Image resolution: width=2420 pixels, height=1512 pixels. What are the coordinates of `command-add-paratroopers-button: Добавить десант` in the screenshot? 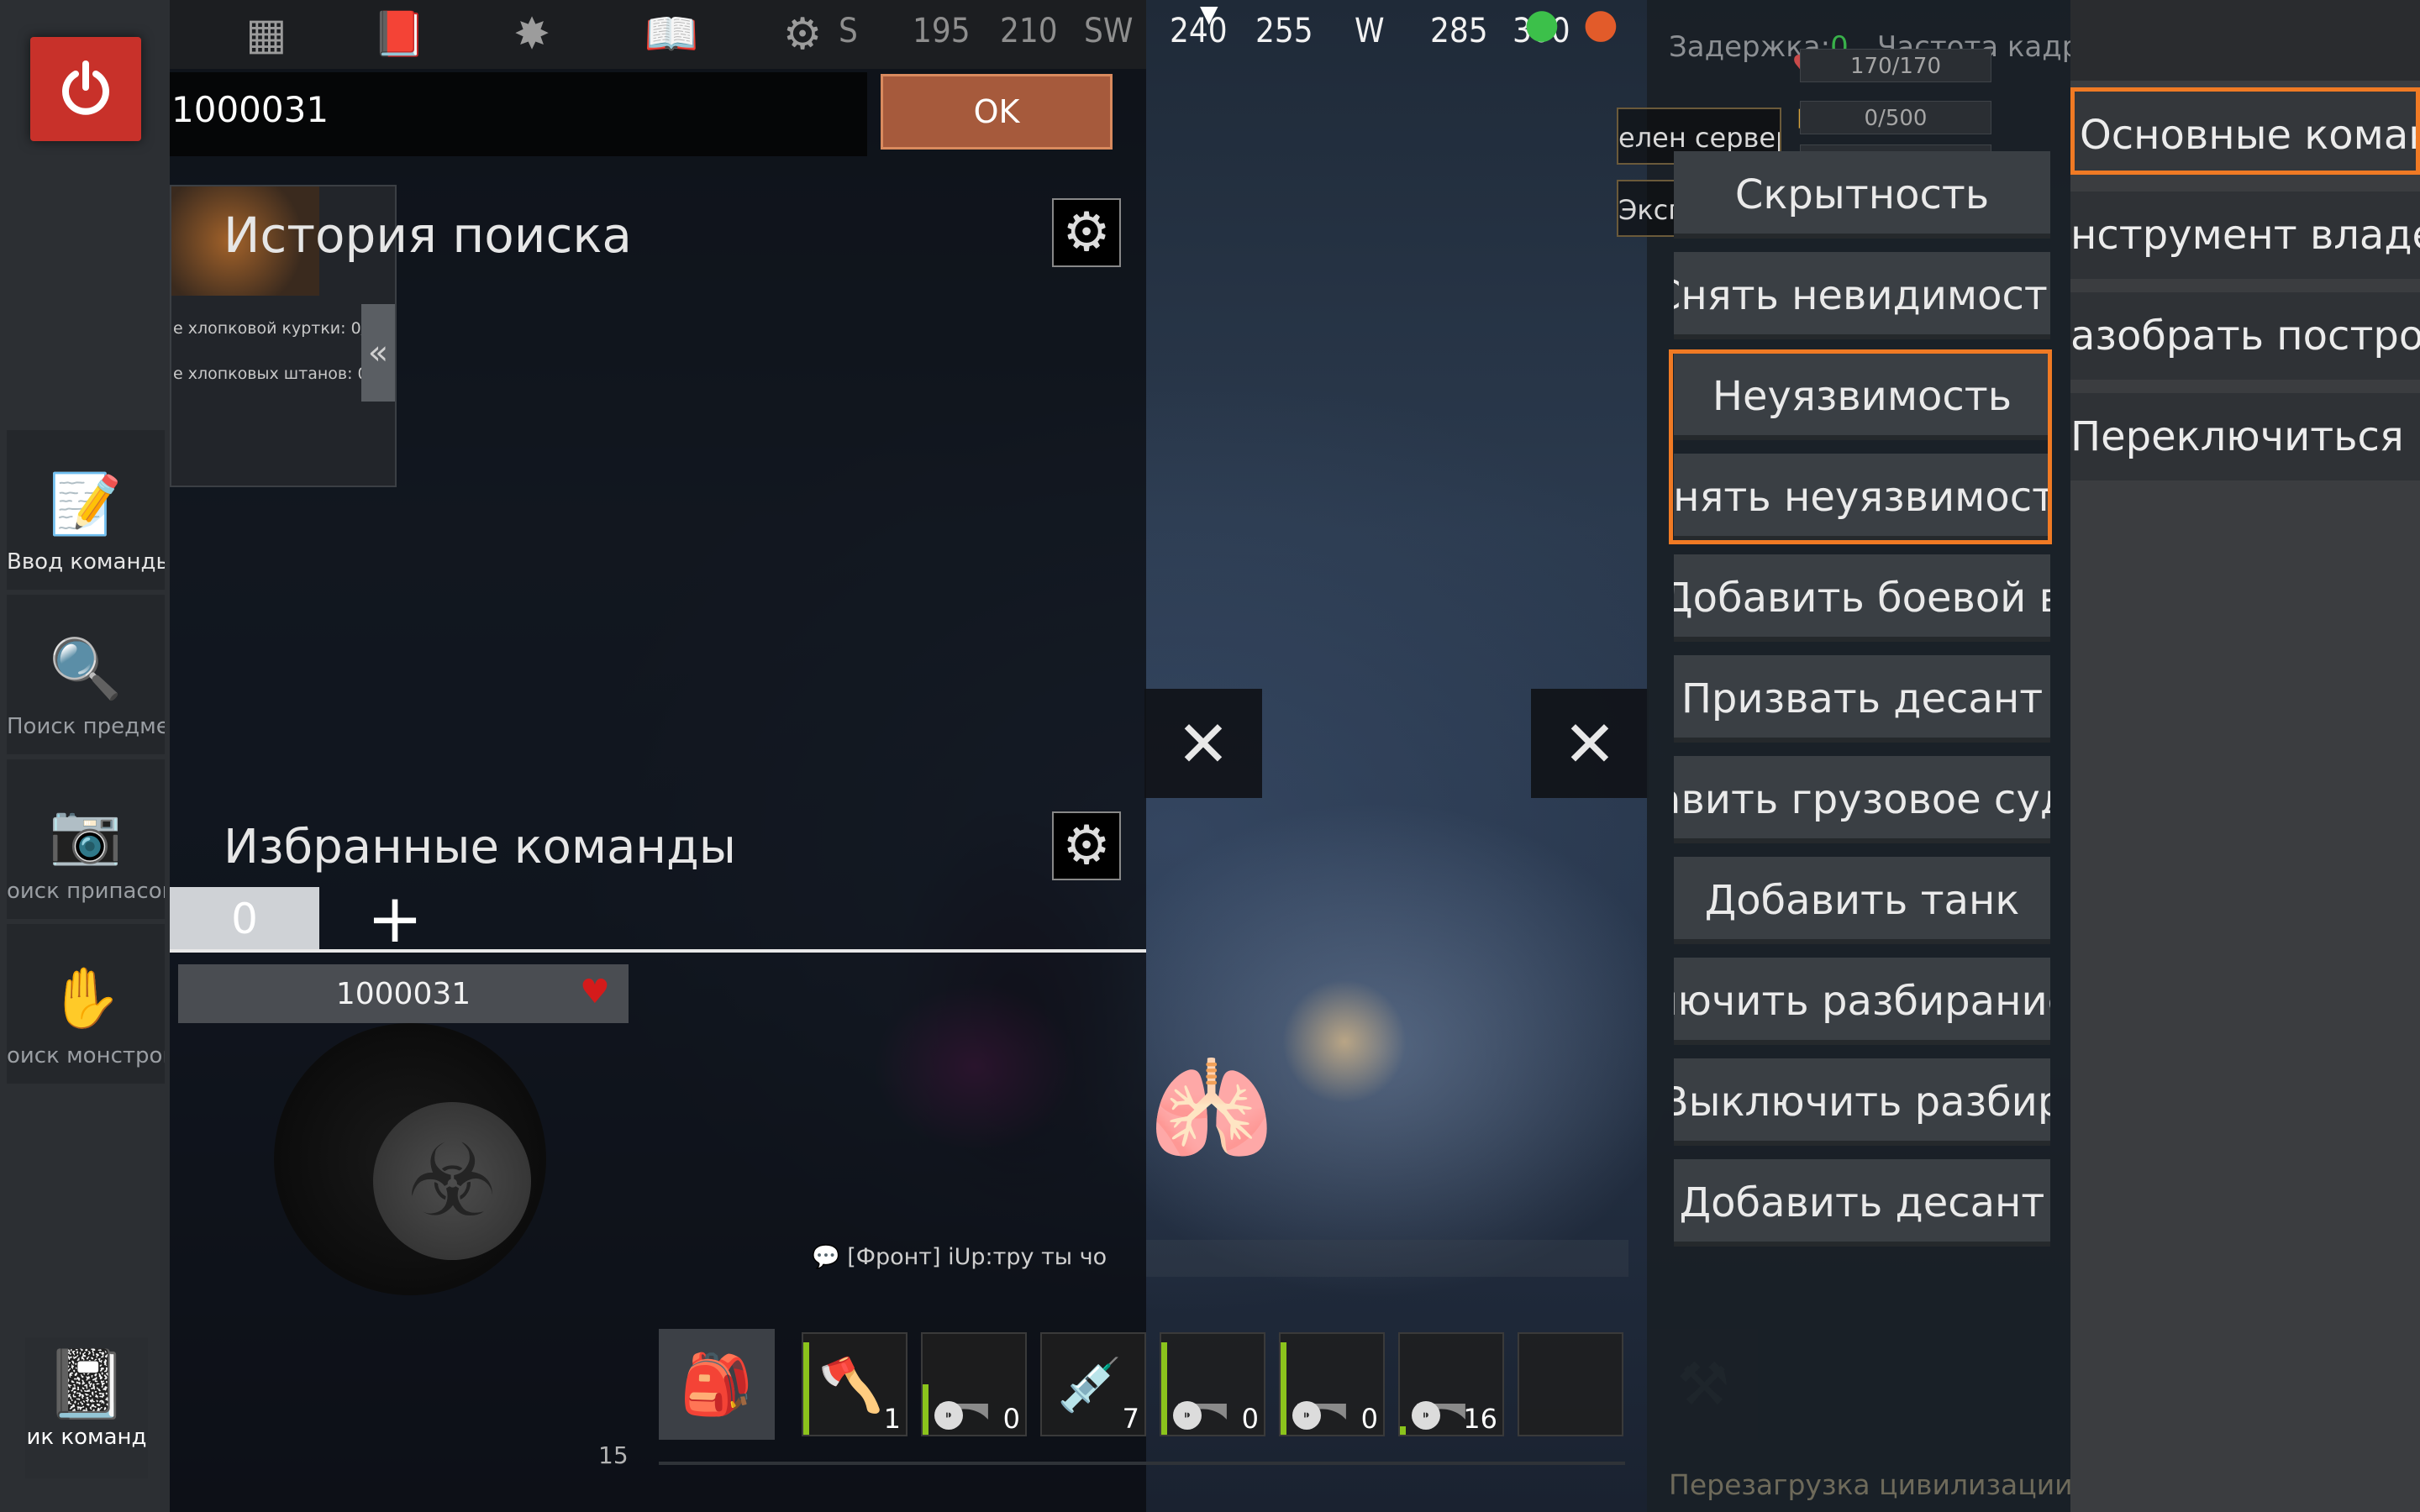 It's located at (1862, 1203).